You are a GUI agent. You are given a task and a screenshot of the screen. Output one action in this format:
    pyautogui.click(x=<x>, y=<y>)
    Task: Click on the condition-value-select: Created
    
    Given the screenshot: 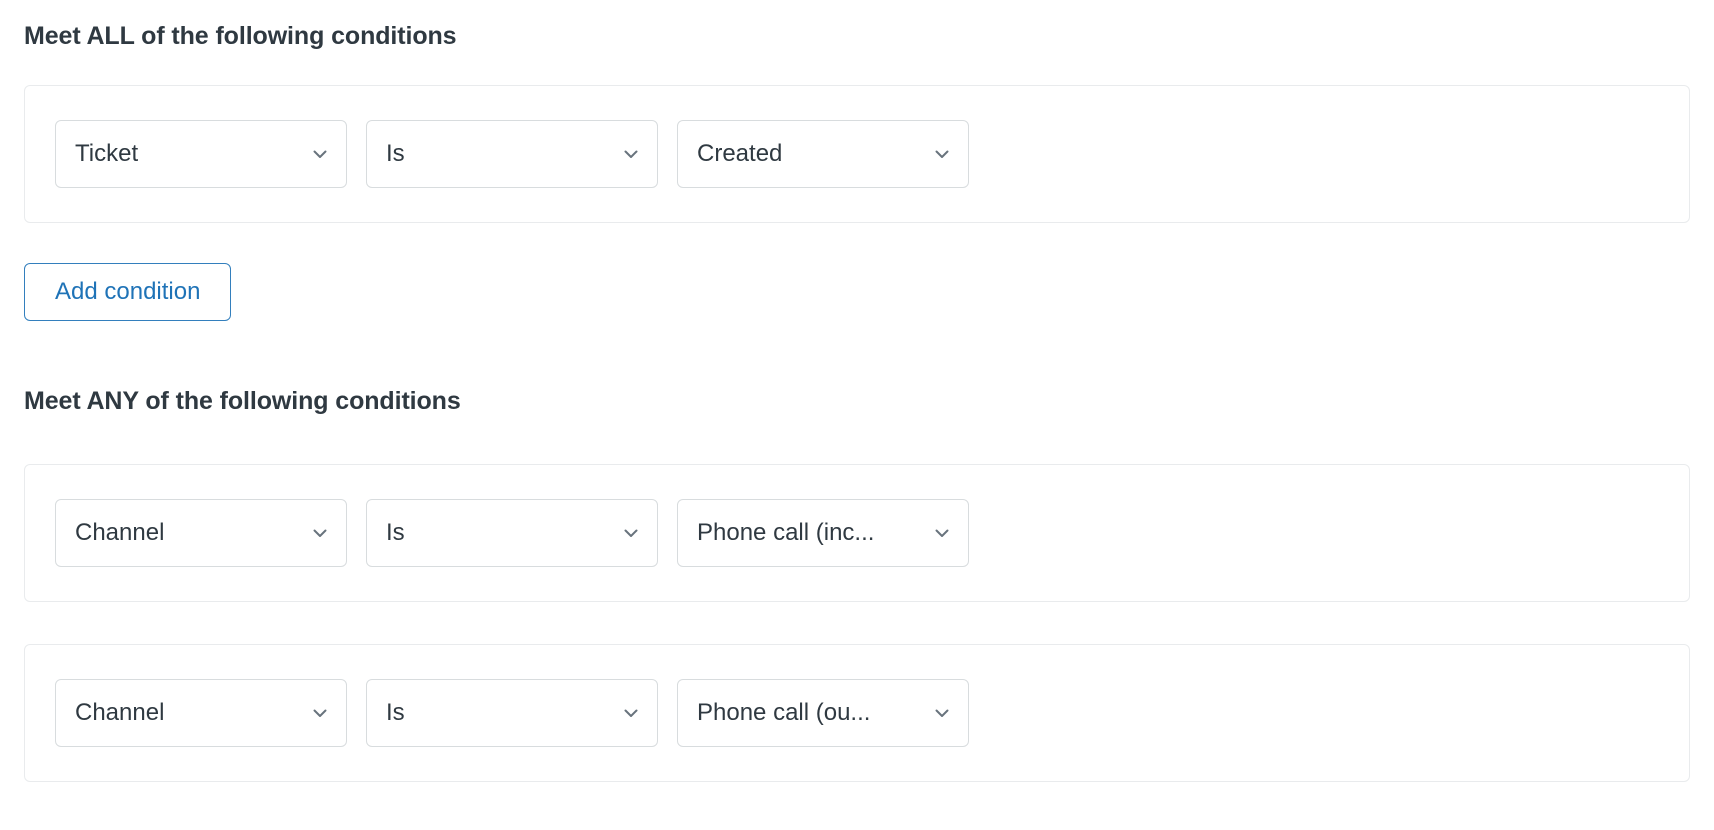 What is the action you would take?
    pyautogui.click(x=823, y=154)
    